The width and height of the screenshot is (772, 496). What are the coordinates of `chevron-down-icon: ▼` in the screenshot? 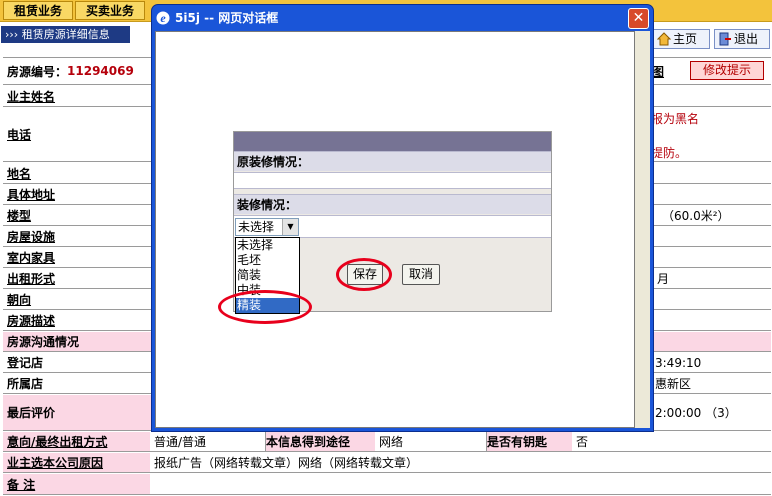 It's located at (290, 227).